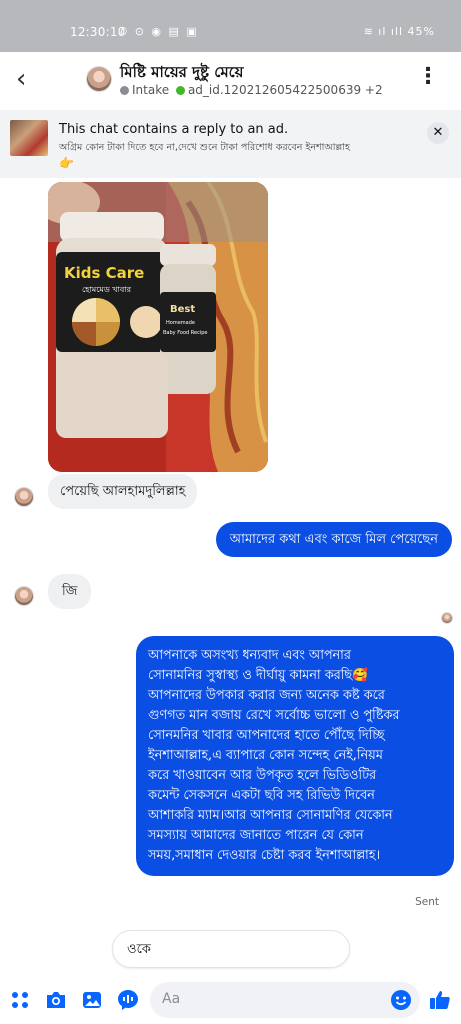 This screenshot has height=1024, width=461. What do you see at coordinates (151, 90) in the screenshot?
I see `intake-label: Intake` at bounding box center [151, 90].